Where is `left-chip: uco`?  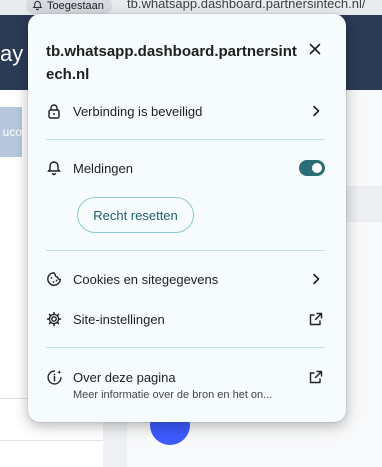
left-chip: uco is located at coordinates (11, 132).